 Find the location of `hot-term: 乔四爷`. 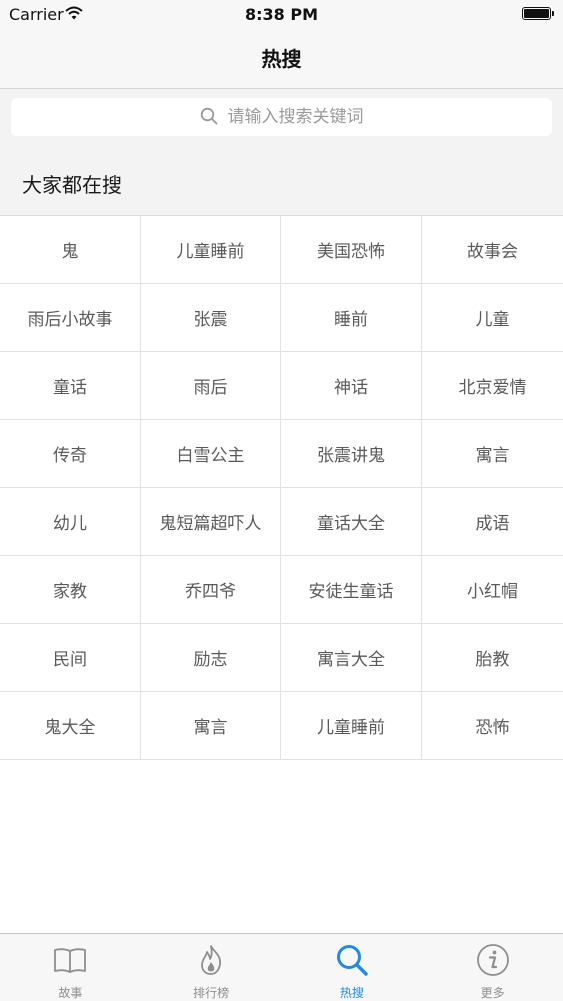

hot-term: 乔四爷 is located at coordinates (211, 590).